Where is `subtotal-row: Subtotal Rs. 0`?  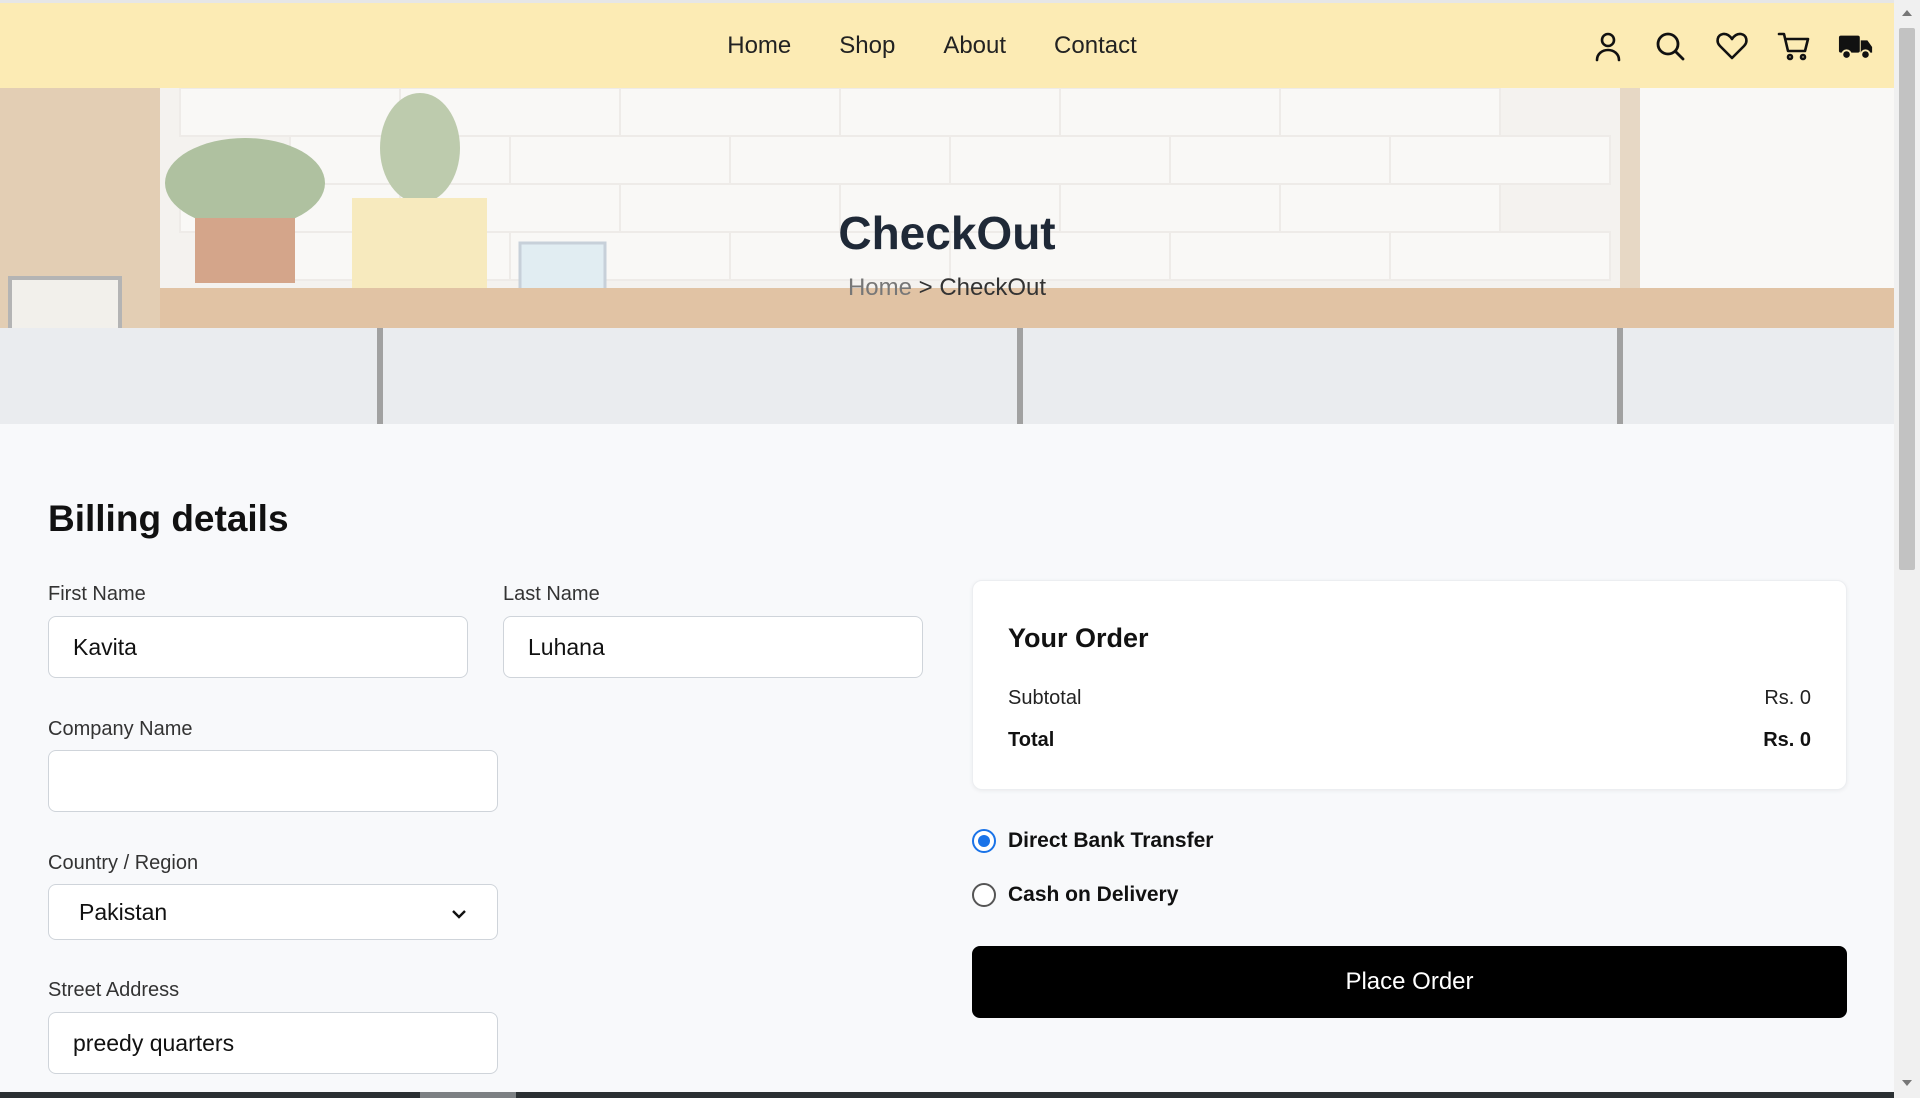
subtotal-row: Subtotal Rs. 0 is located at coordinates (1409, 698).